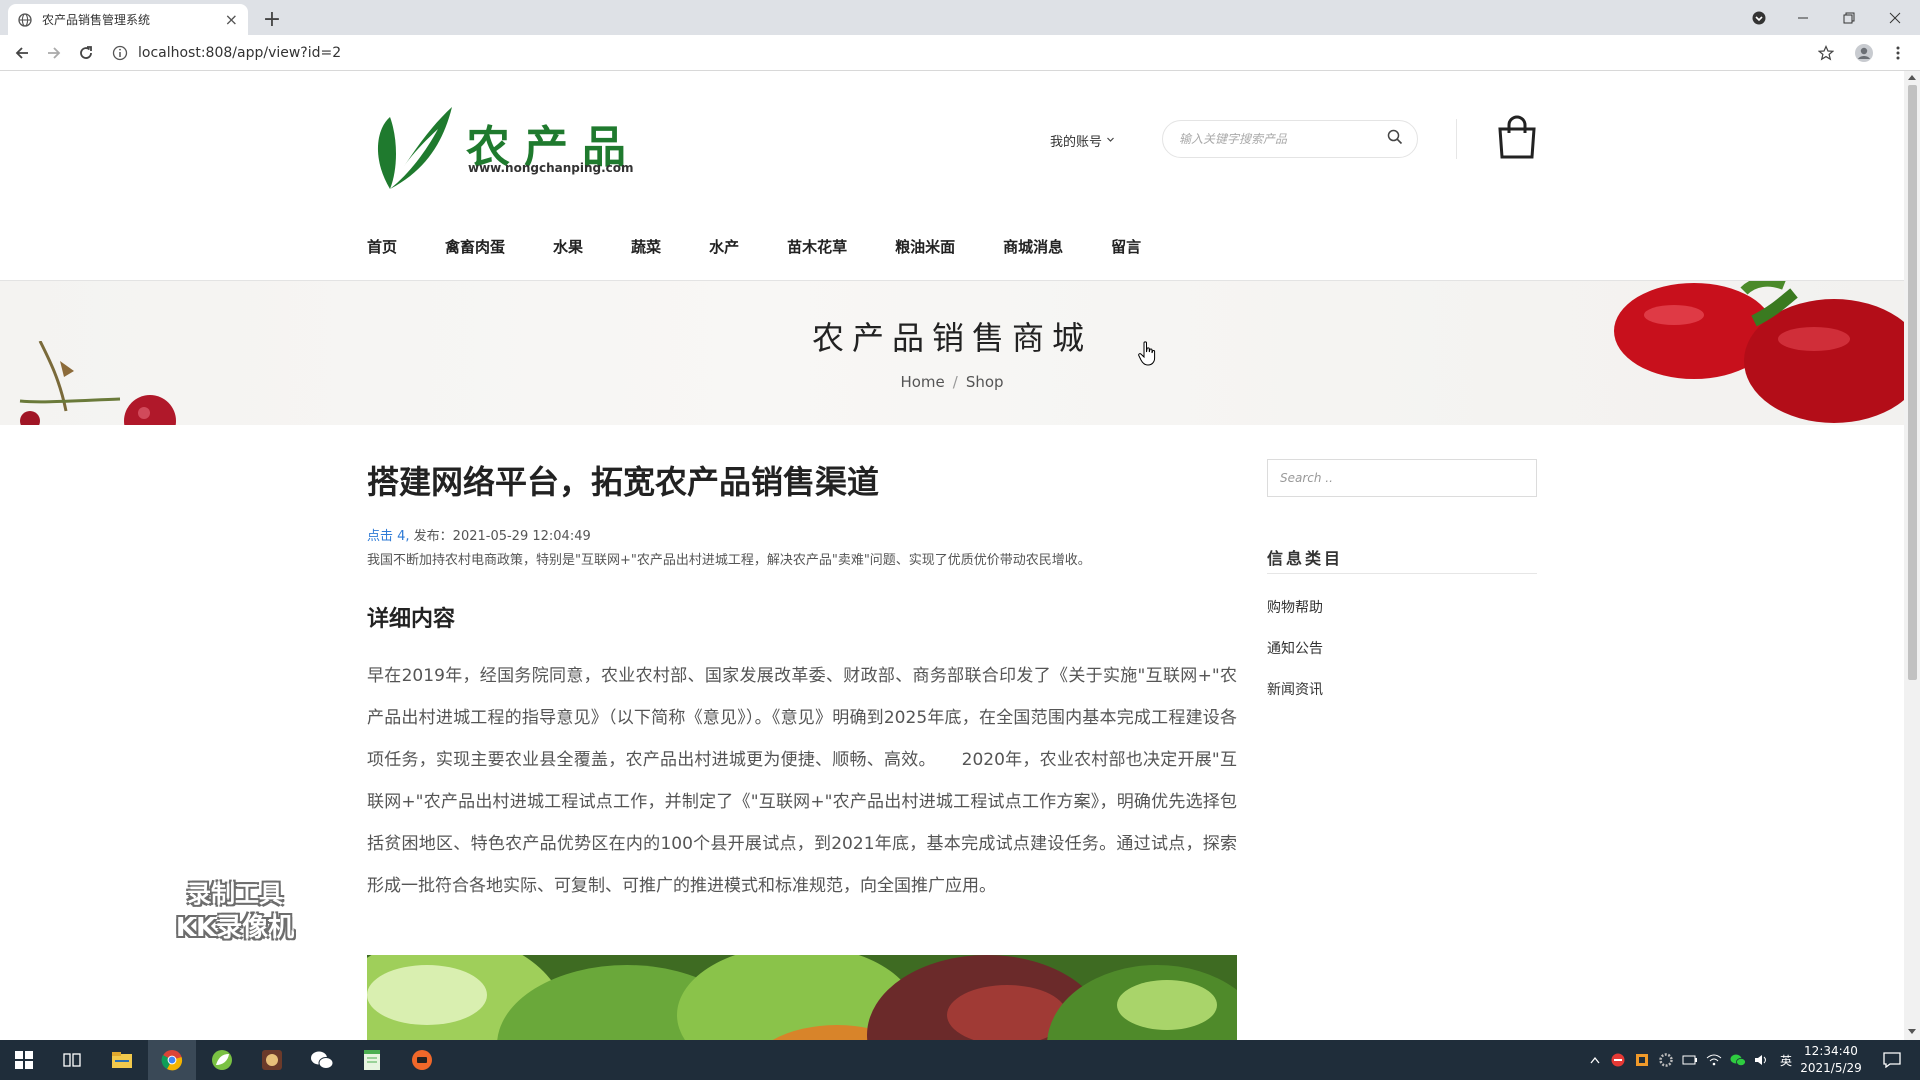 The image size is (1920, 1080). Describe the element at coordinates (1305, 558) in the screenshot. I see `category-heading: 信息类目` at that location.